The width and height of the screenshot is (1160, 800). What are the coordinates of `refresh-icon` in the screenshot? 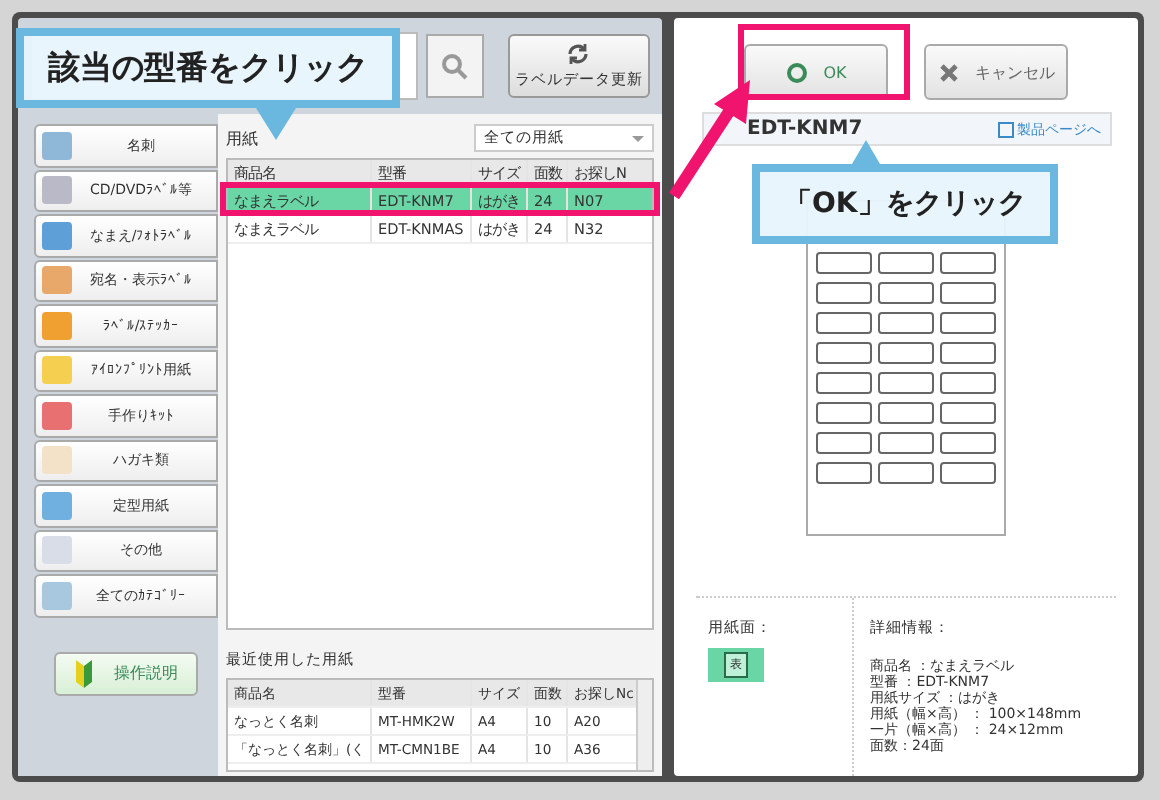 It's located at (578, 54).